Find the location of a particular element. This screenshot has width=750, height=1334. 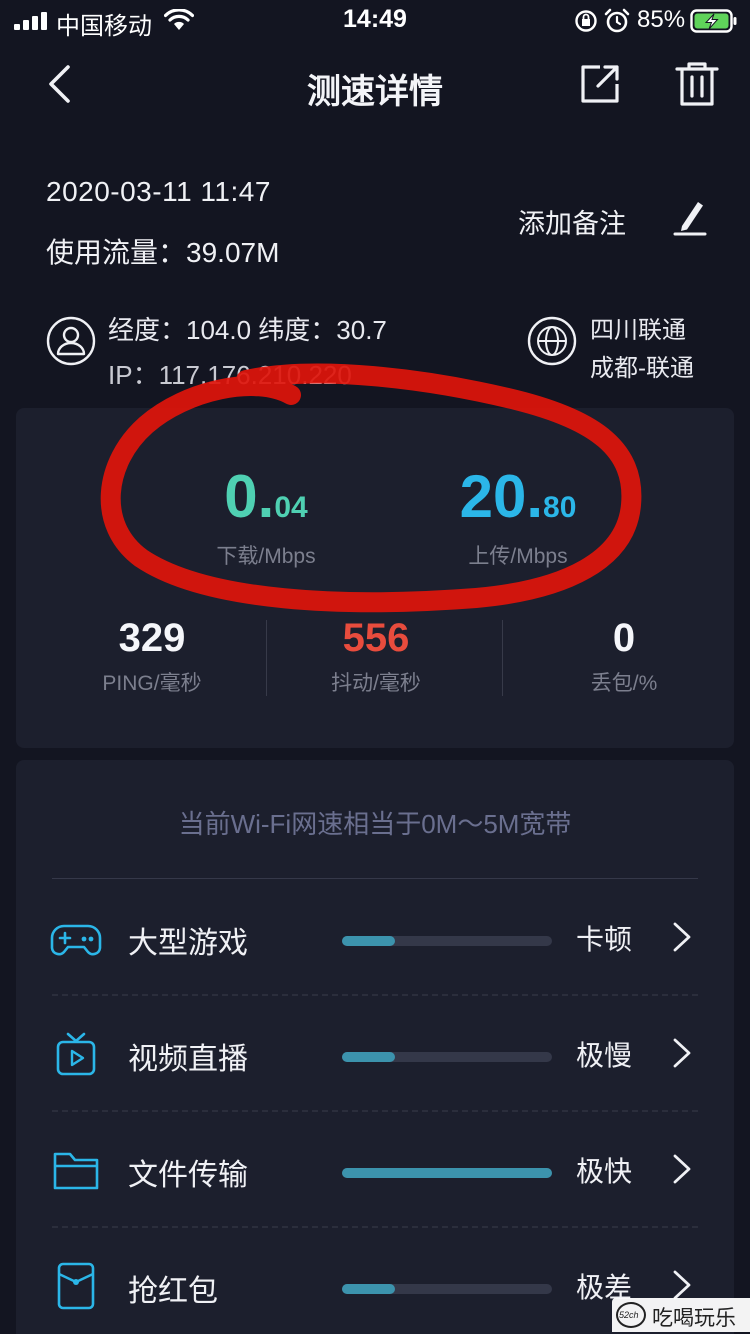

share-icon is located at coordinates (600, 84).